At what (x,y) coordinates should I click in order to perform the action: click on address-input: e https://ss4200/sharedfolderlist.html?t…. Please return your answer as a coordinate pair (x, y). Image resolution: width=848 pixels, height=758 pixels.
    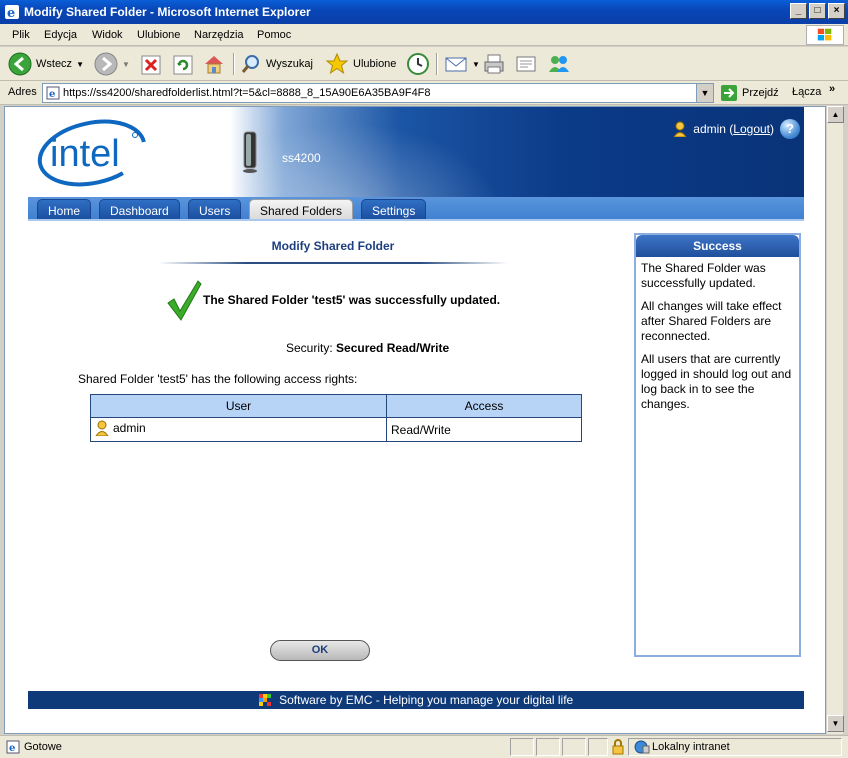
    Looking at the image, I should click on (378, 93).